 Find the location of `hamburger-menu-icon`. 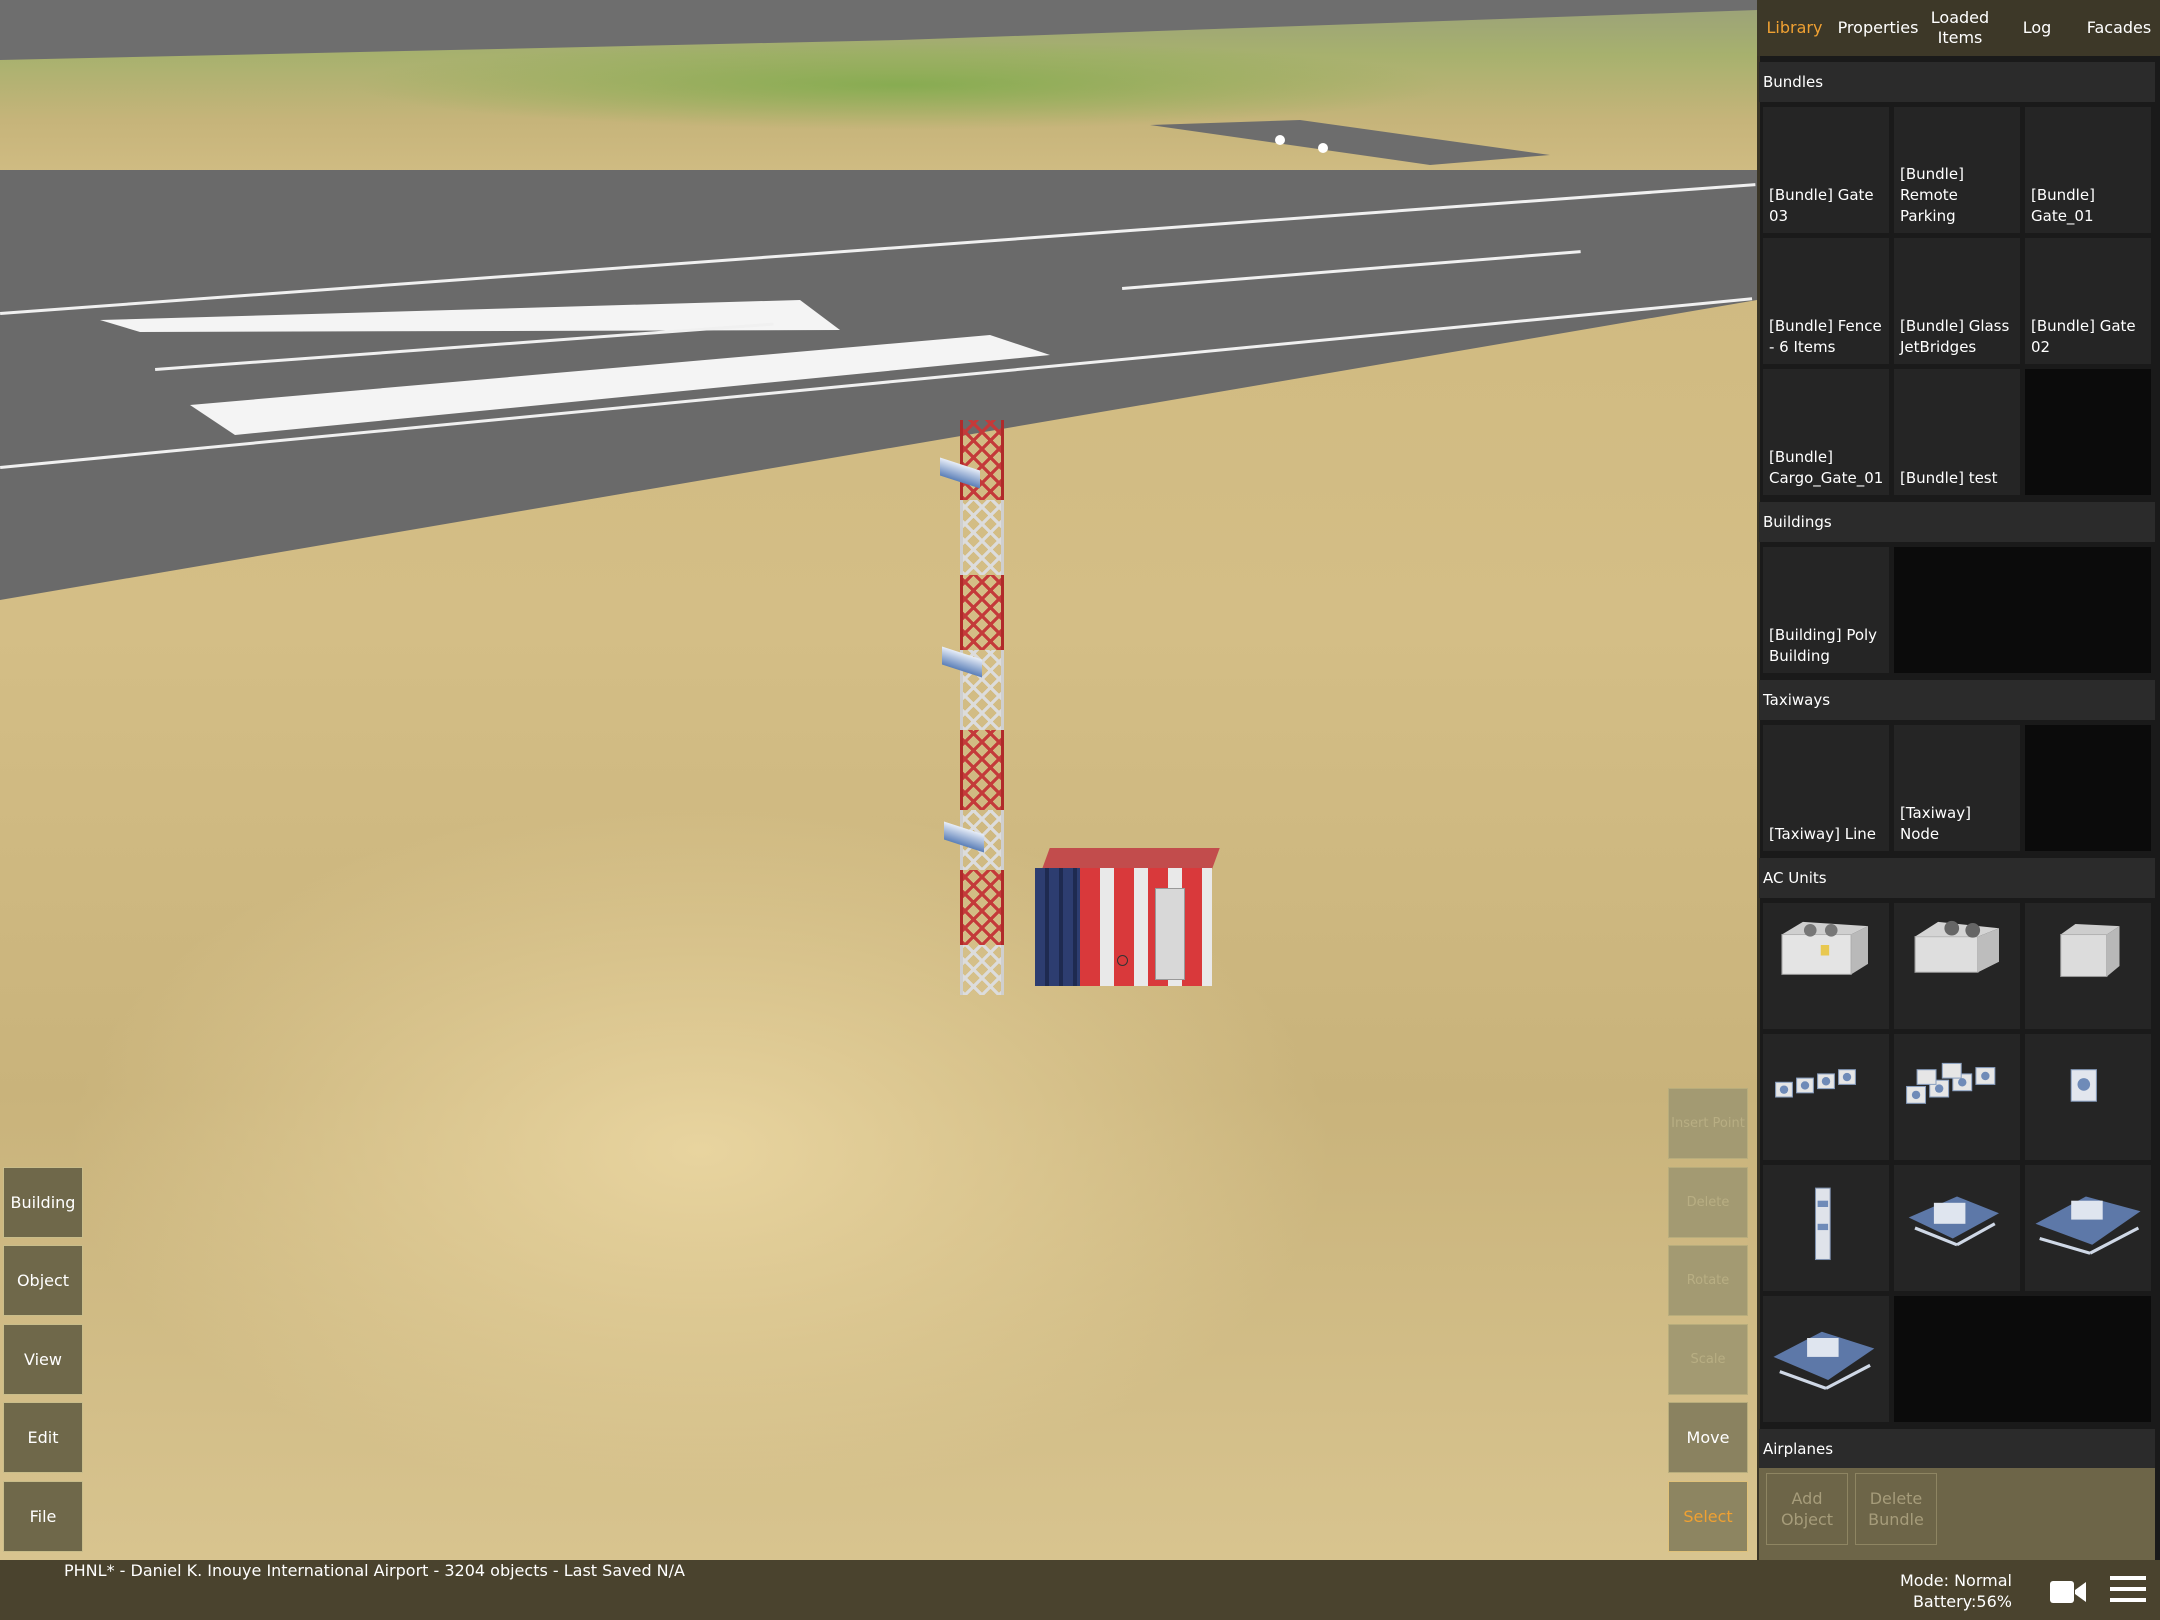

hamburger-menu-icon is located at coordinates (2128, 1591).